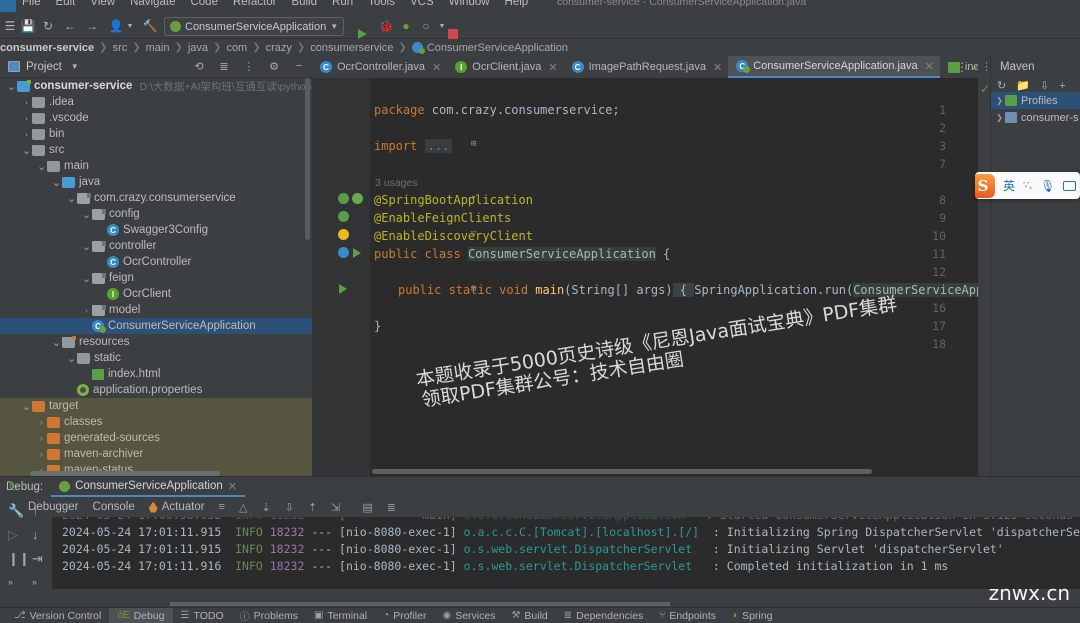  I want to click on run-main-gutter-icon, so click(343, 289).